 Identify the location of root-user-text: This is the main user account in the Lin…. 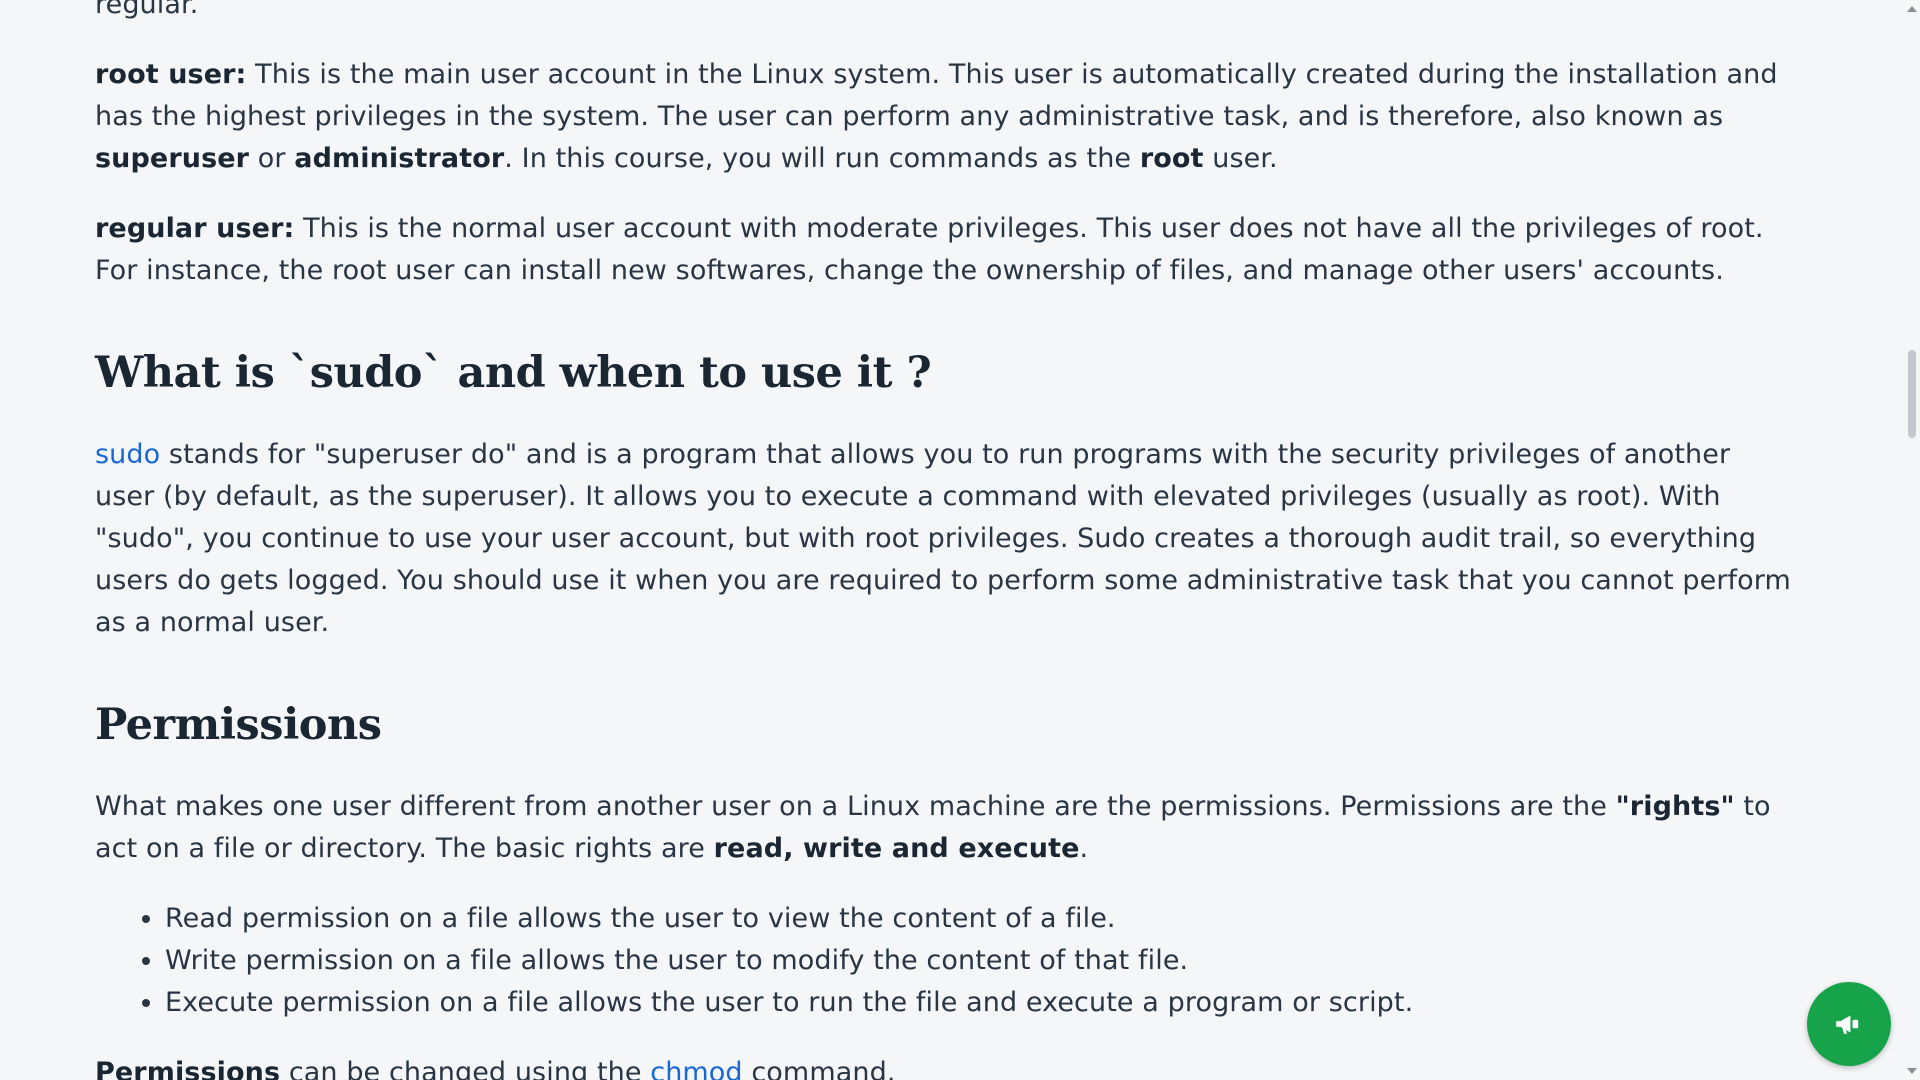
(936, 95).